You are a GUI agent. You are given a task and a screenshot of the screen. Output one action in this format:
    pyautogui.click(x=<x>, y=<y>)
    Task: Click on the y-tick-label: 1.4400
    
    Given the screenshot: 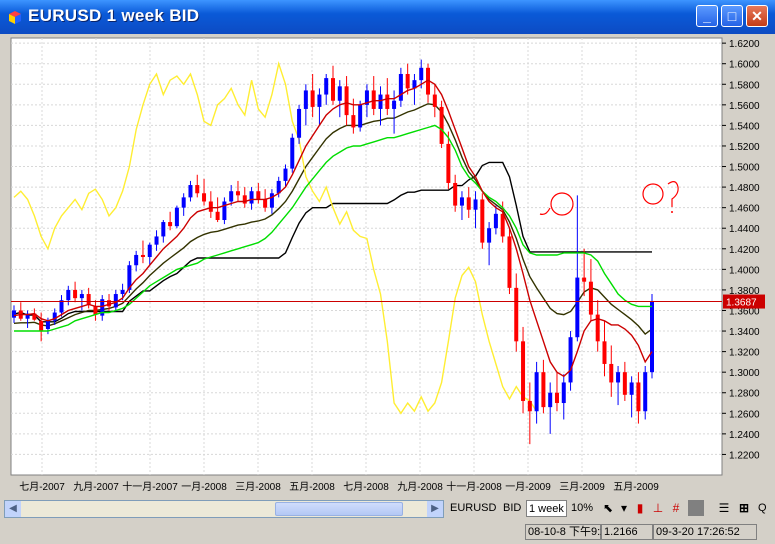 What is the action you would take?
    pyautogui.click(x=744, y=229)
    